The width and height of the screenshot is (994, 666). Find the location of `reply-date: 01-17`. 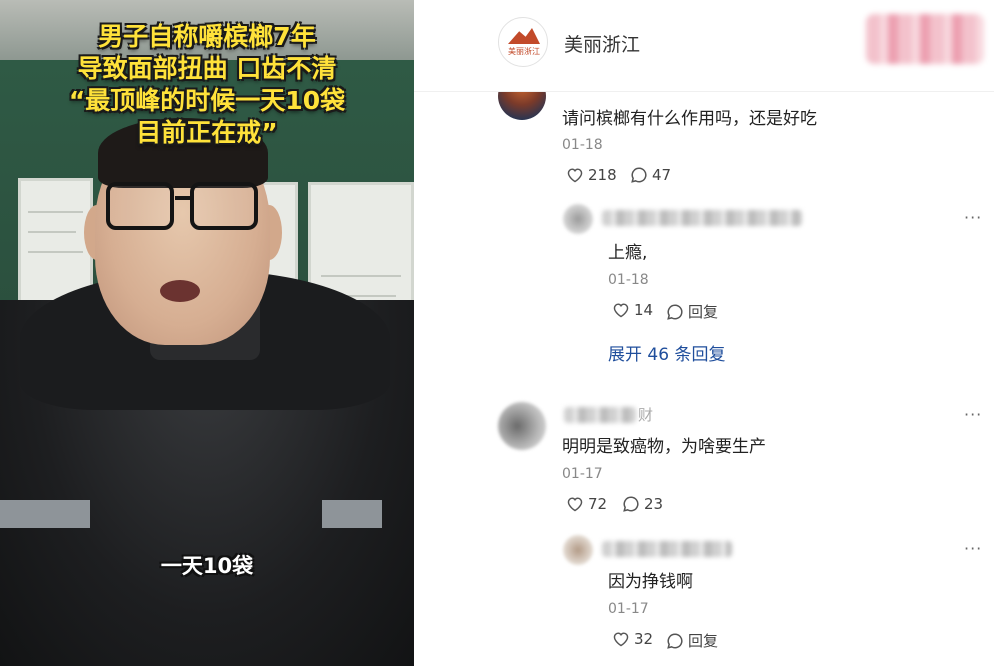

reply-date: 01-17 is located at coordinates (628, 609).